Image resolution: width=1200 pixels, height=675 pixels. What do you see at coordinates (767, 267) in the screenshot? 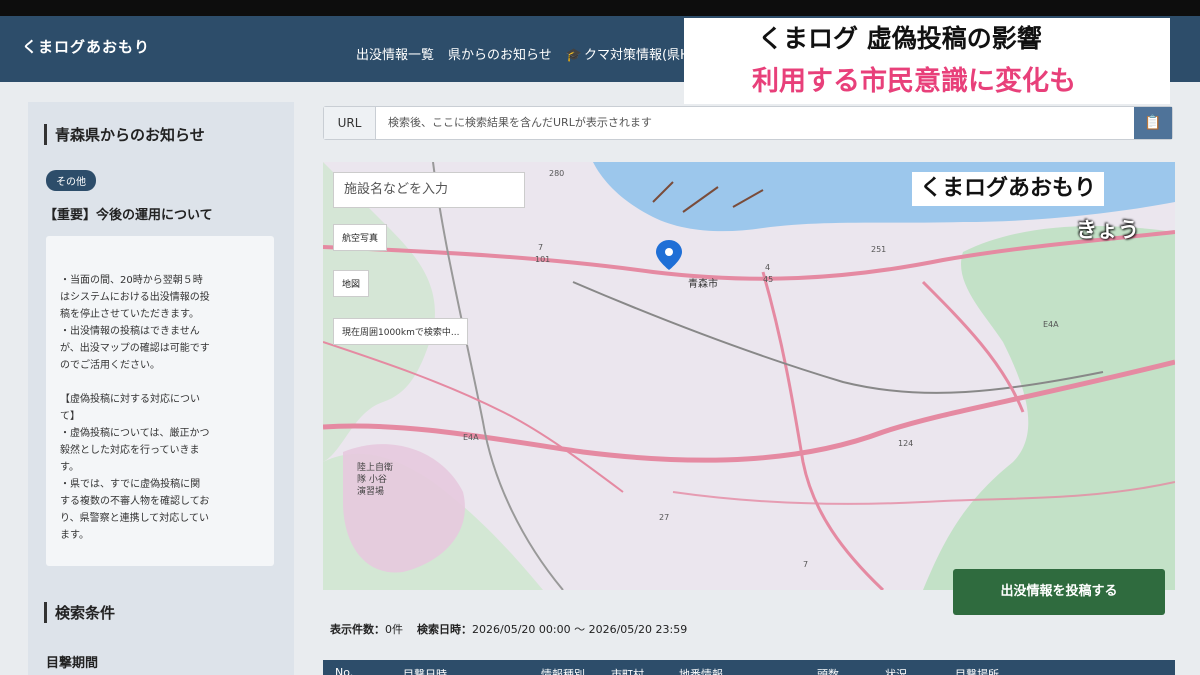
I see `route-label: 4` at bounding box center [767, 267].